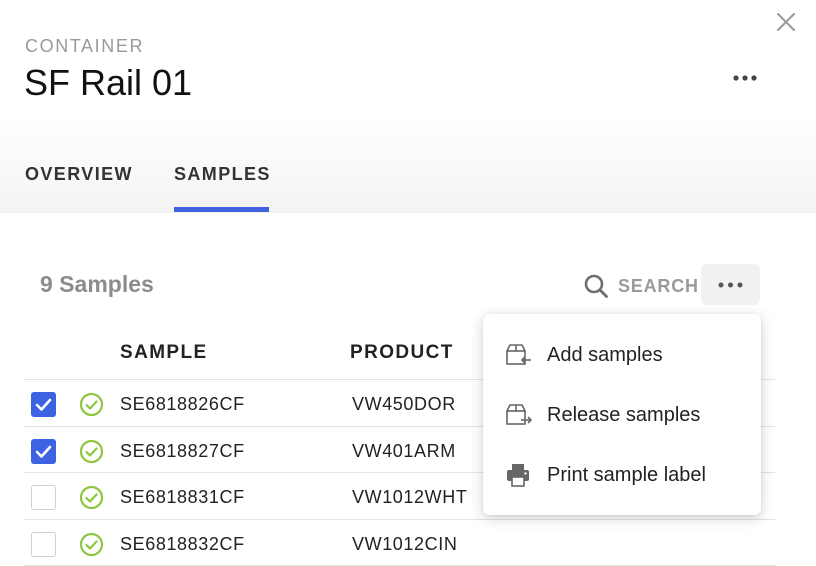 This screenshot has height=566, width=816. Describe the element at coordinates (410, 497) in the screenshot. I see `product-code: VW1012WHT` at that location.